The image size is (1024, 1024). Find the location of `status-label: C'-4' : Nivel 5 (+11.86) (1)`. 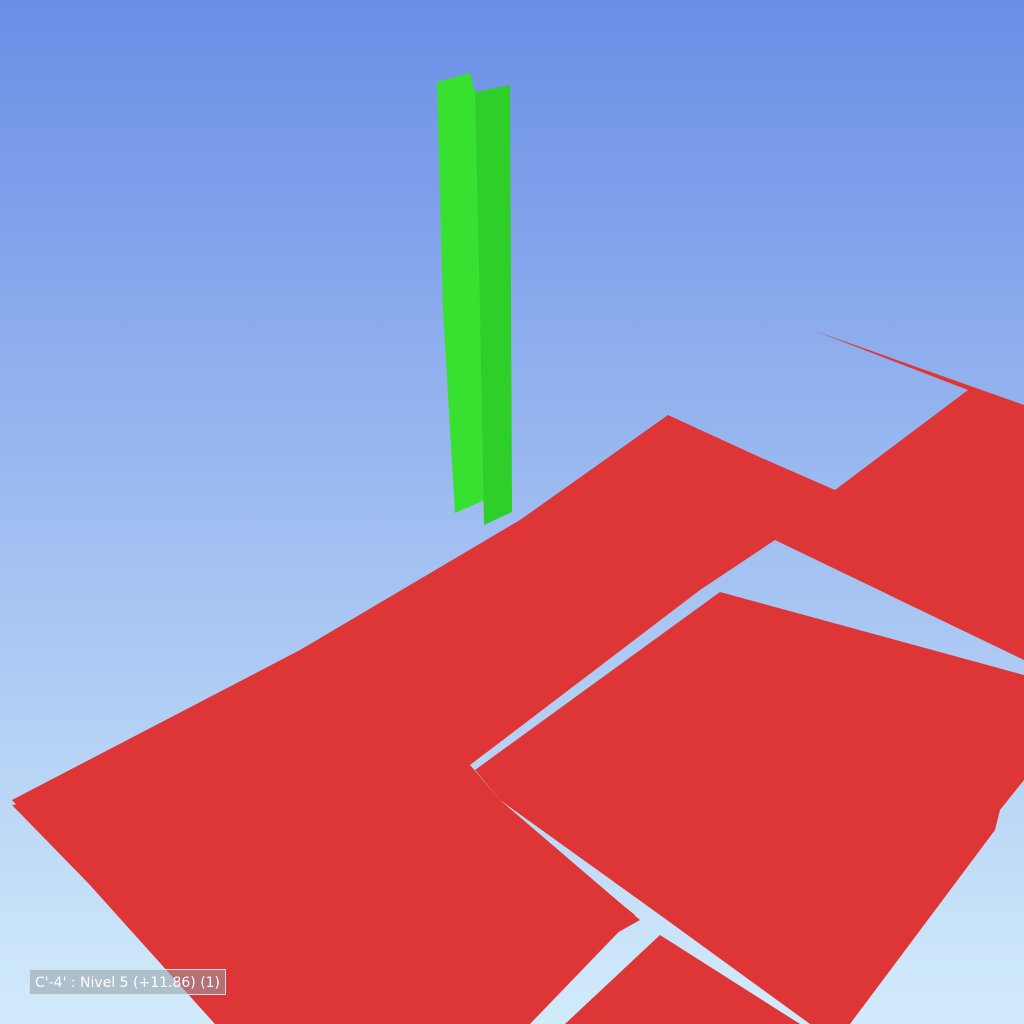

status-label: C'-4' : Nivel 5 (+11.86) (1) is located at coordinates (128, 982).